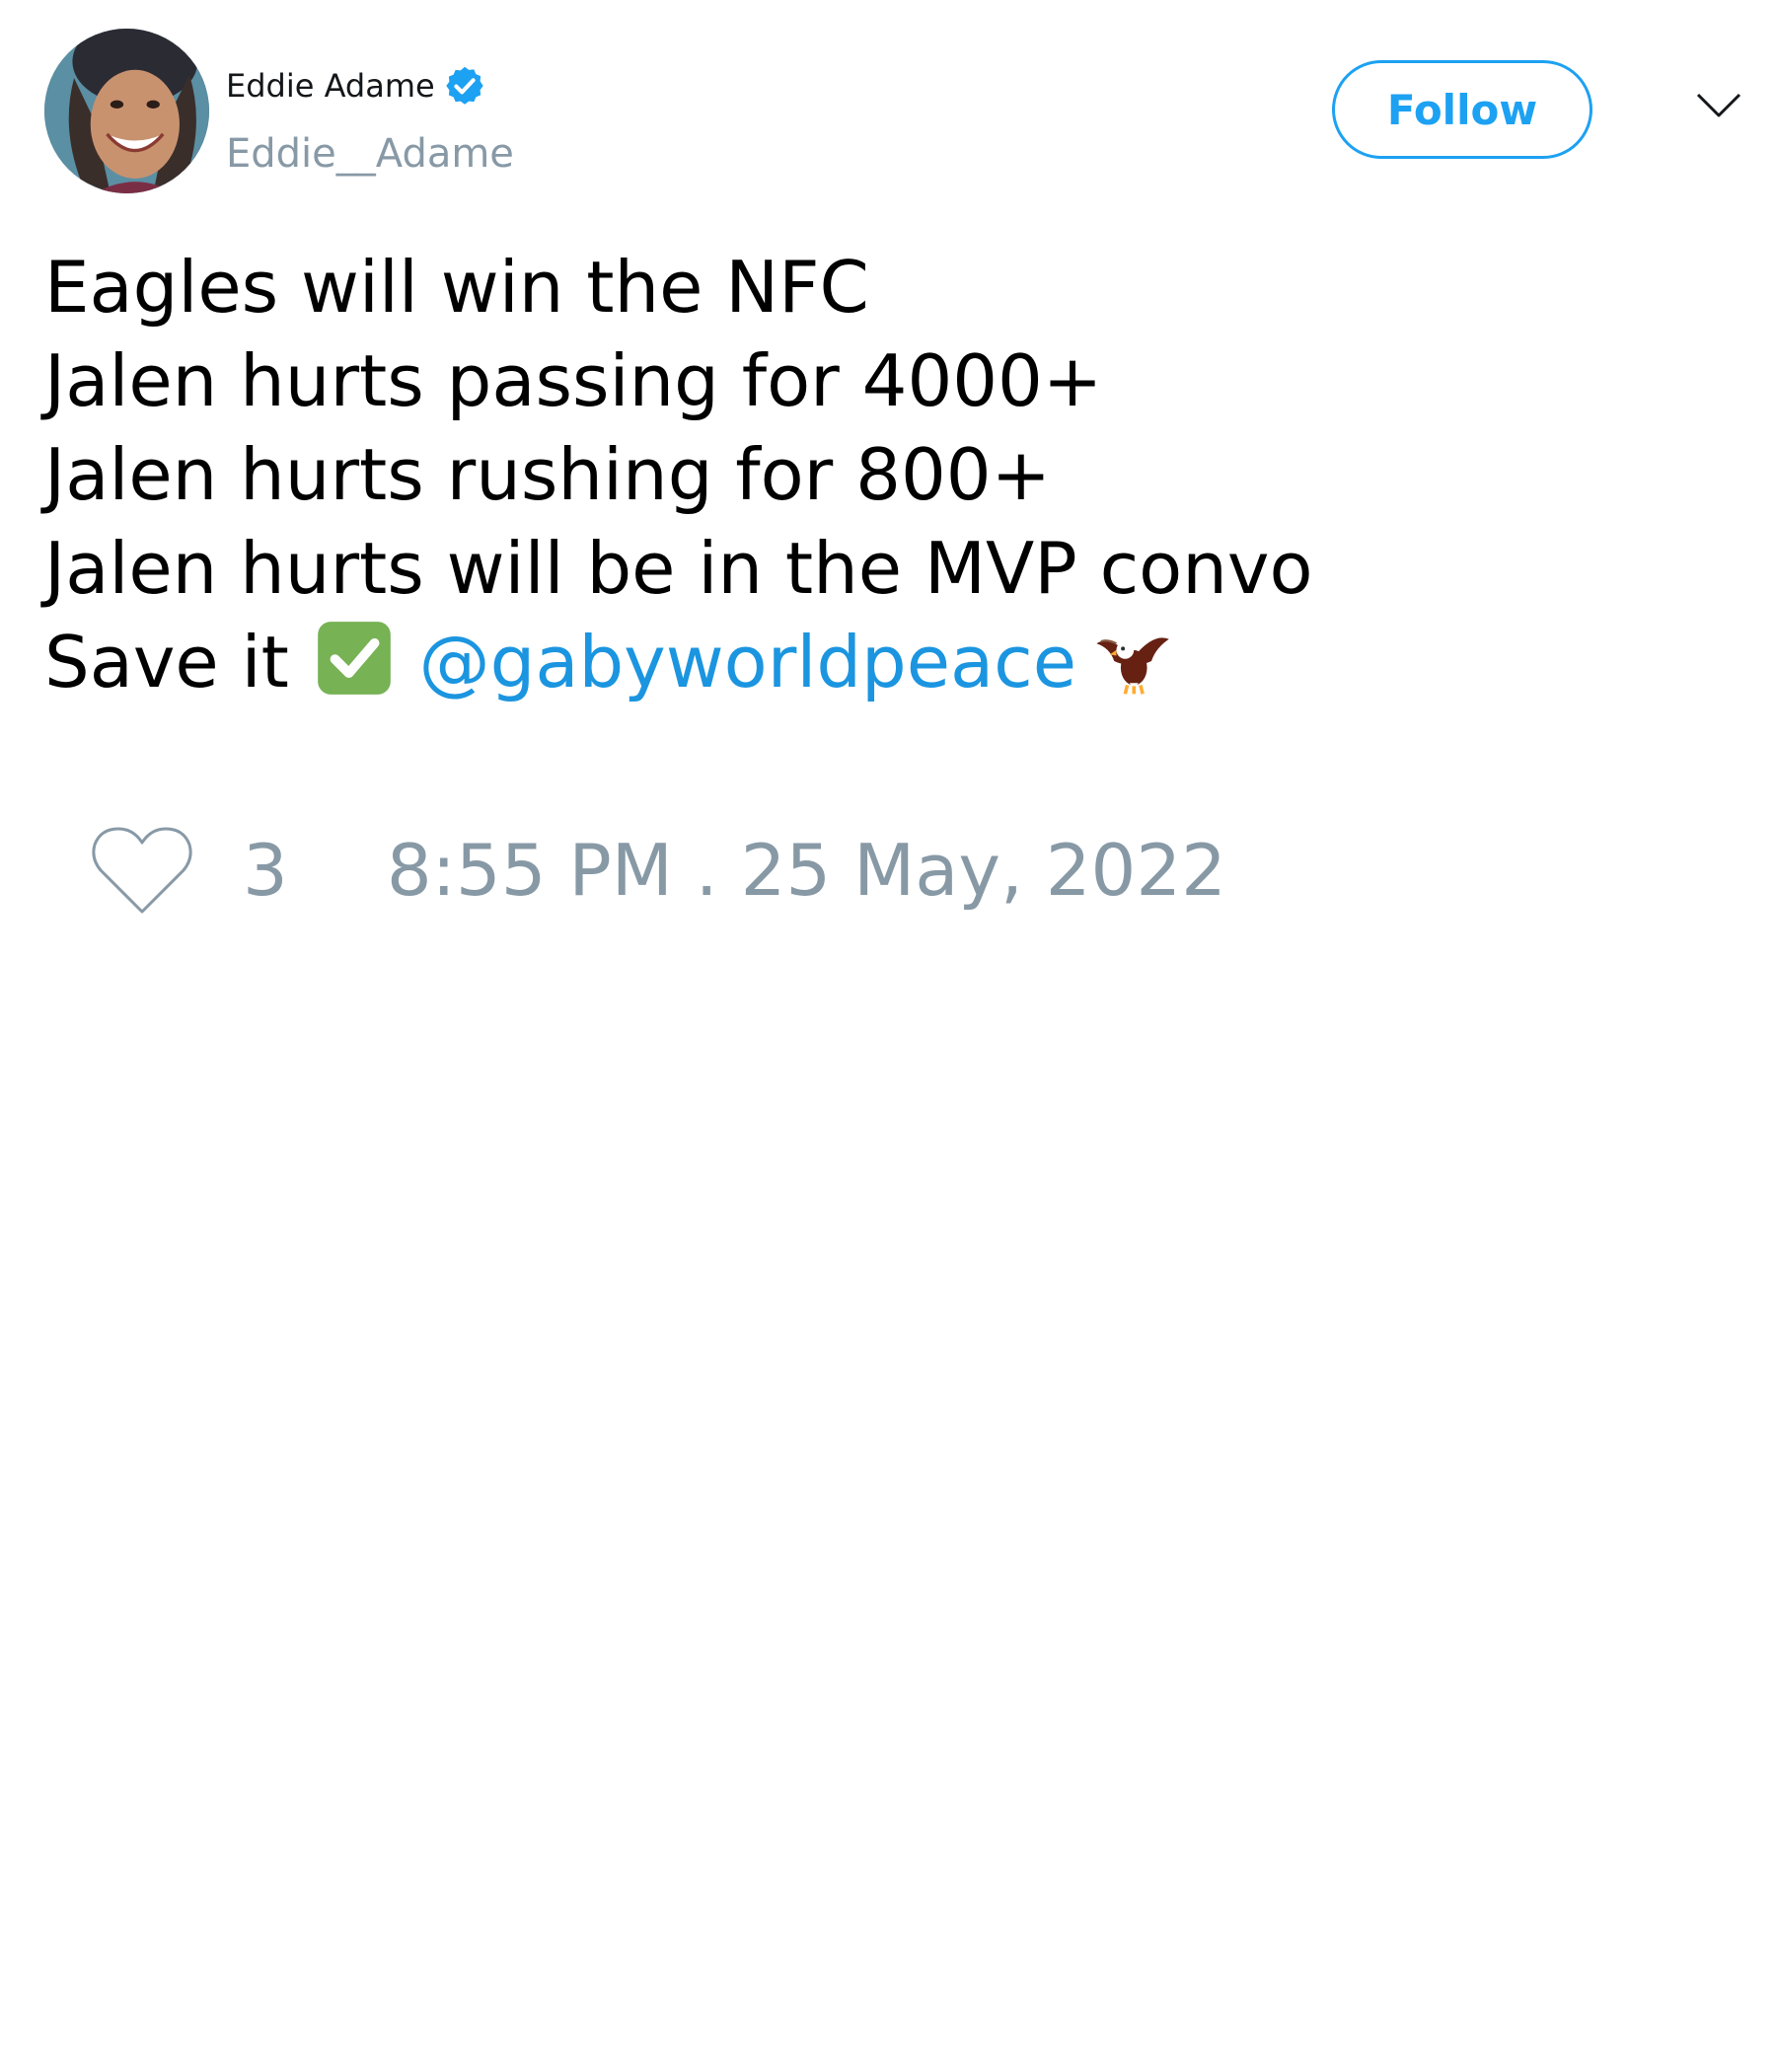 This screenshot has width=1776, height=2072. I want to click on follow-button: Follow, so click(1462, 110).